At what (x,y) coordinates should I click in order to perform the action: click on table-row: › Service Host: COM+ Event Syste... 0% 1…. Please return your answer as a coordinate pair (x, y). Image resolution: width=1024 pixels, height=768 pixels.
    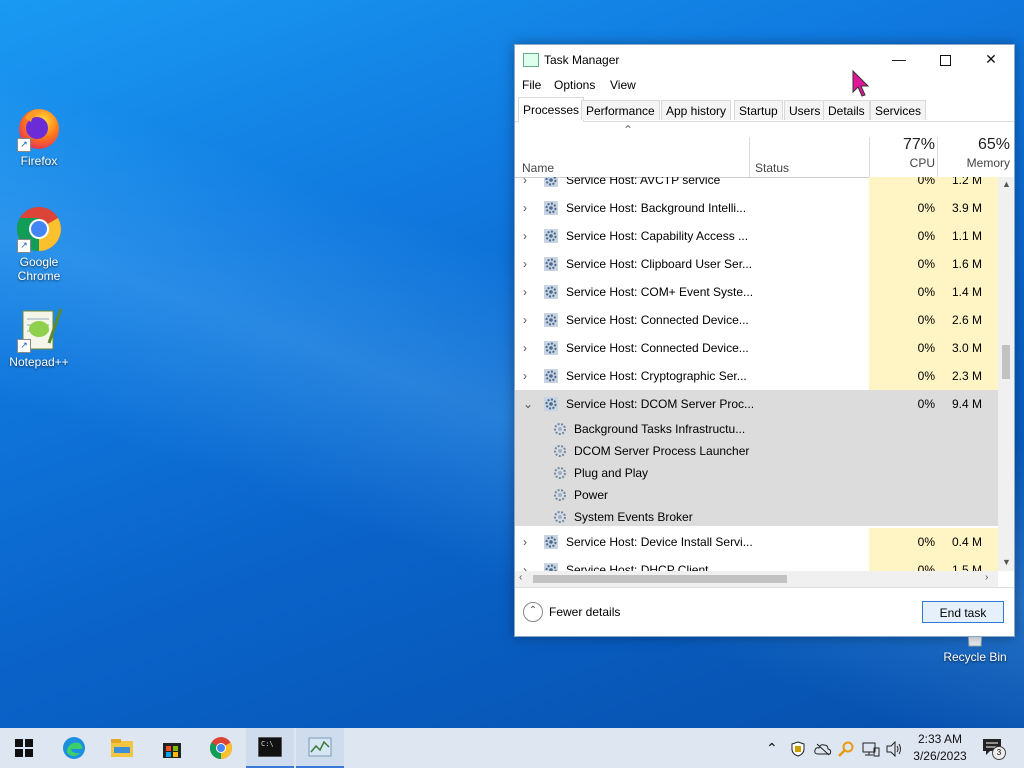
    Looking at the image, I should click on (756, 292).